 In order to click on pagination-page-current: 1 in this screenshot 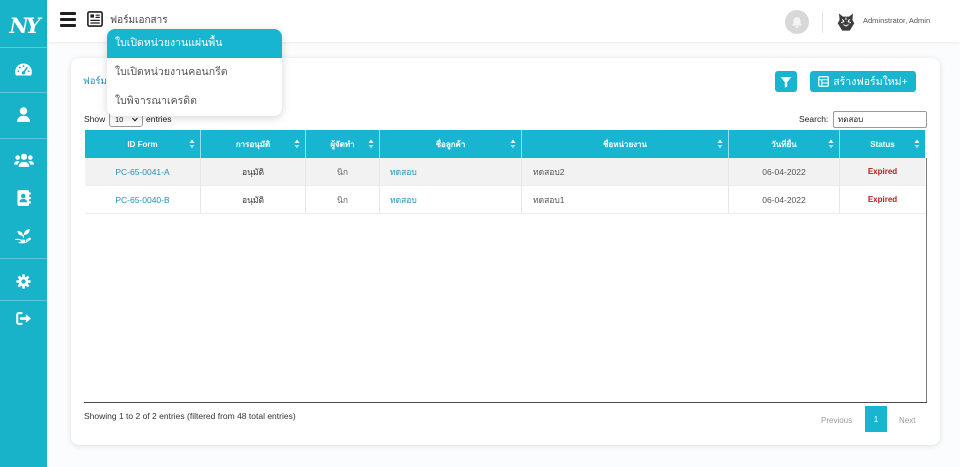, I will do `click(876, 419)`.